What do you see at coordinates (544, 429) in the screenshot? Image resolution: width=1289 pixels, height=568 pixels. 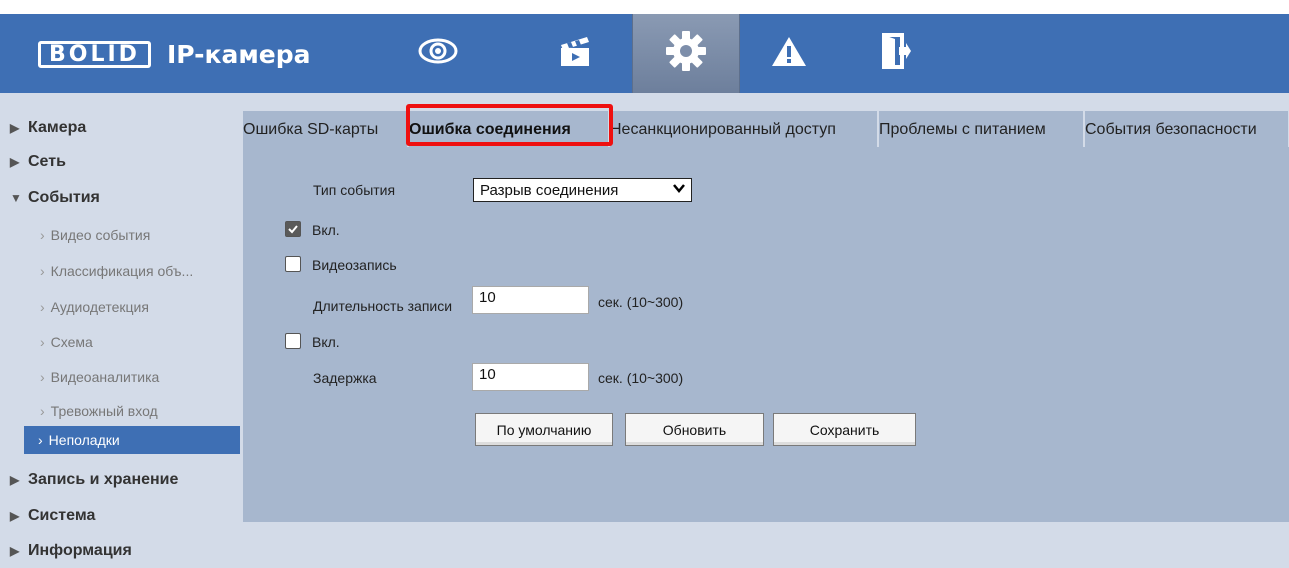 I see `default-button: По умолчанию` at bounding box center [544, 429].